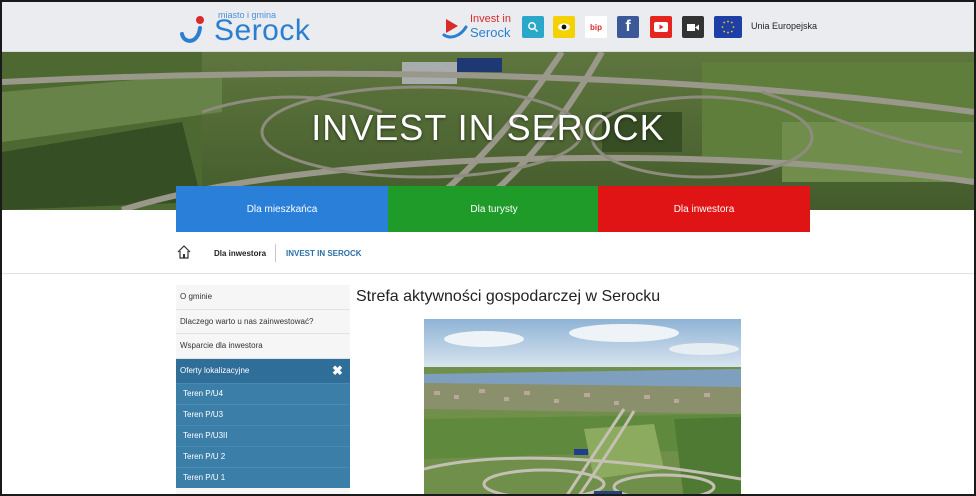 This screenshot has height=496, width=976. I want to click on breadcrumb-item-current: INVEST IN SEROCK, so click(324, 253).